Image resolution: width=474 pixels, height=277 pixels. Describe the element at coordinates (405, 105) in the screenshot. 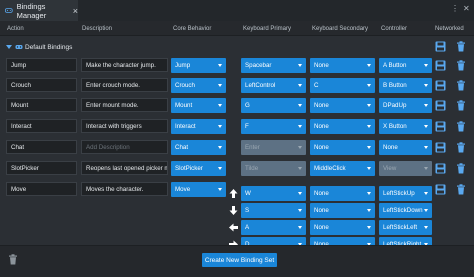

I see `controller-dropdown: DPadUp` at that location.